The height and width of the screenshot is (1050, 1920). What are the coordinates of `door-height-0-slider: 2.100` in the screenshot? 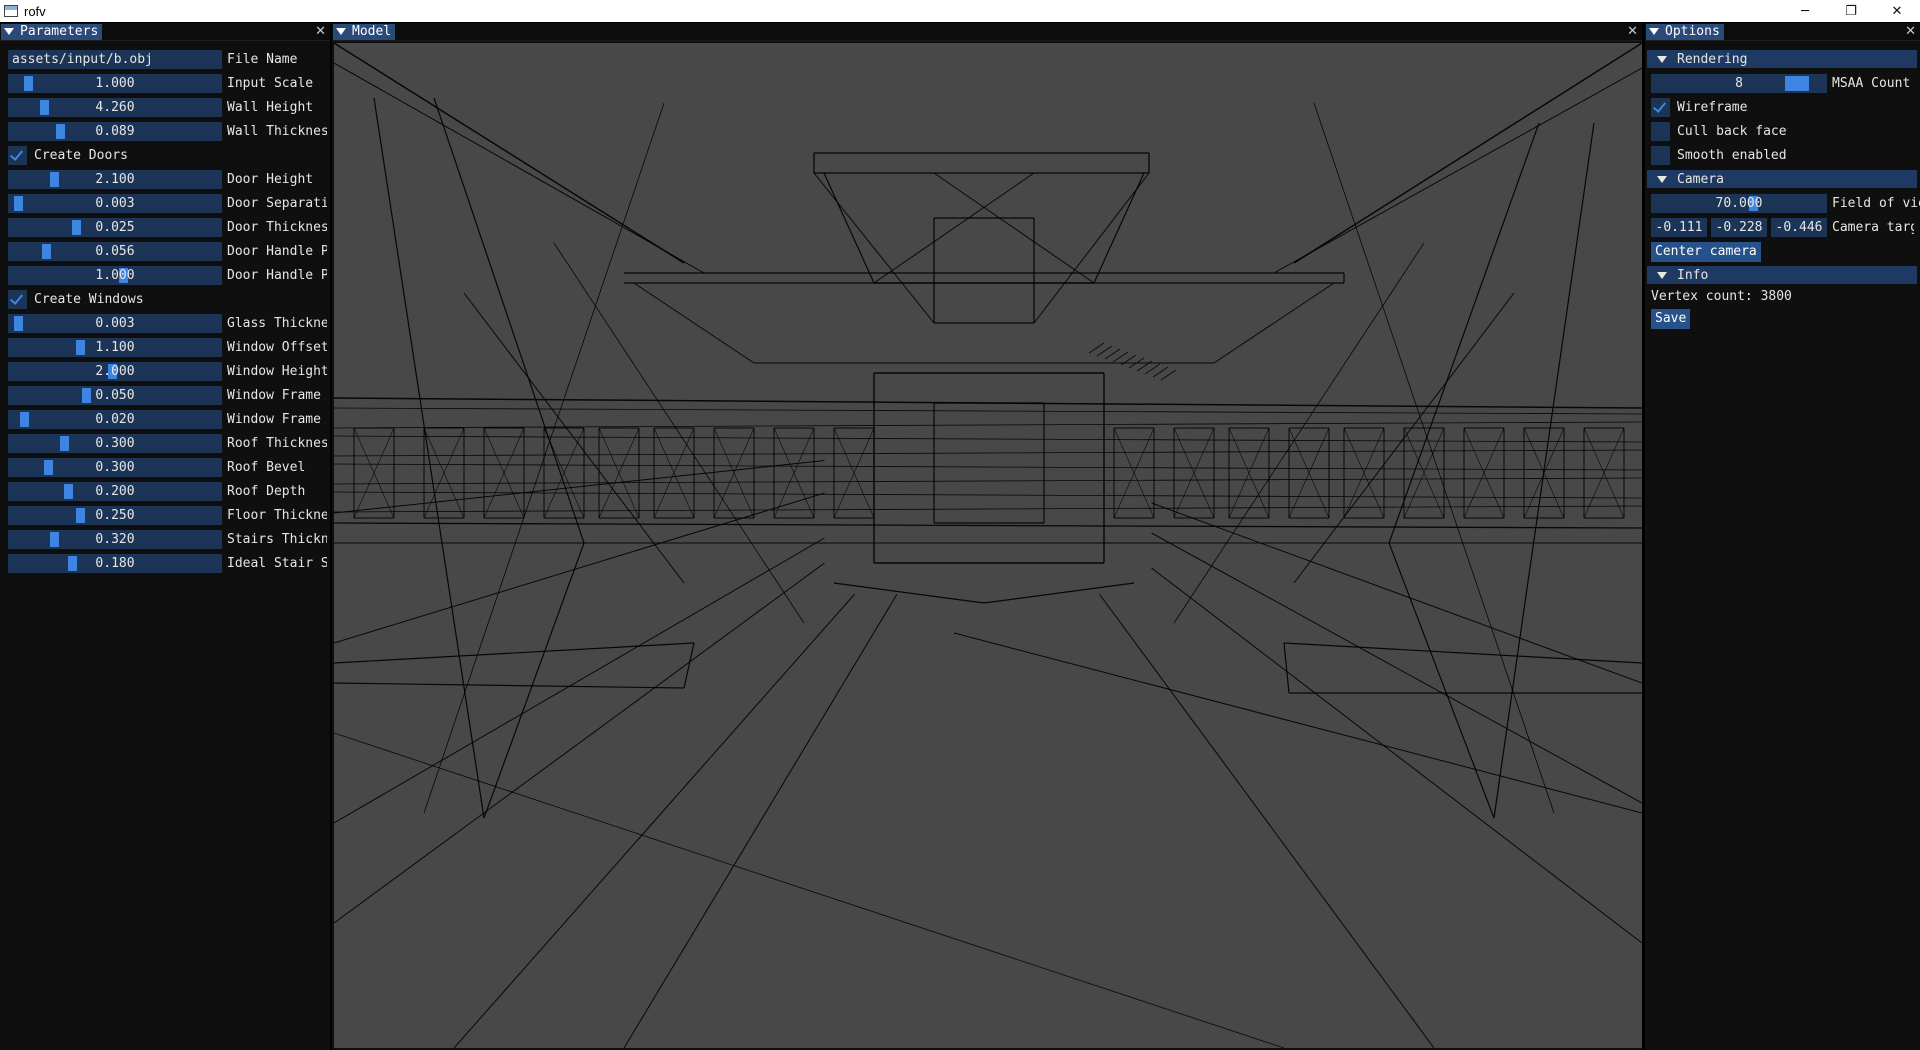 It's located at (115, 179).